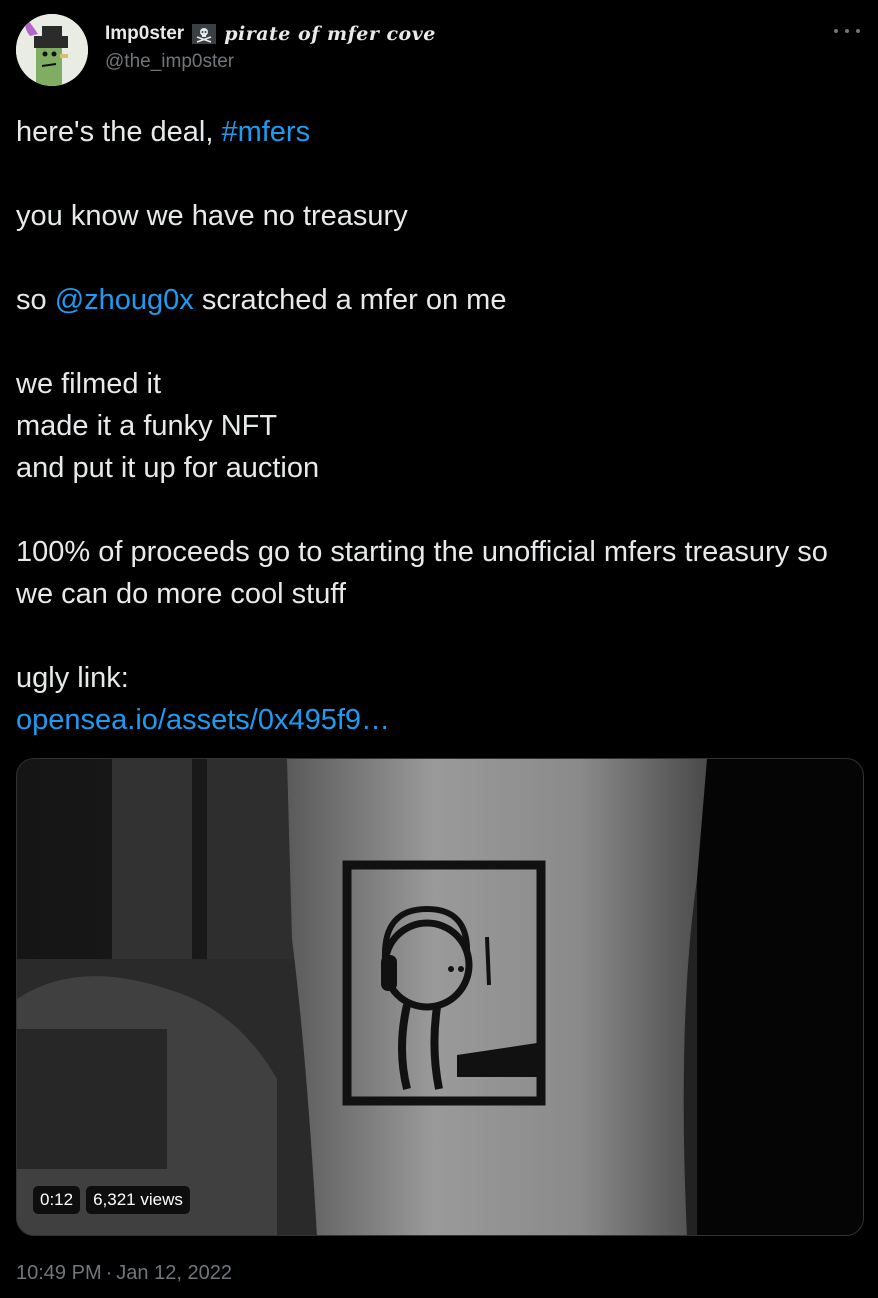  I want to click on tweet-line: so @zhoug0x scratched a mfer on me, so click(441, 300).